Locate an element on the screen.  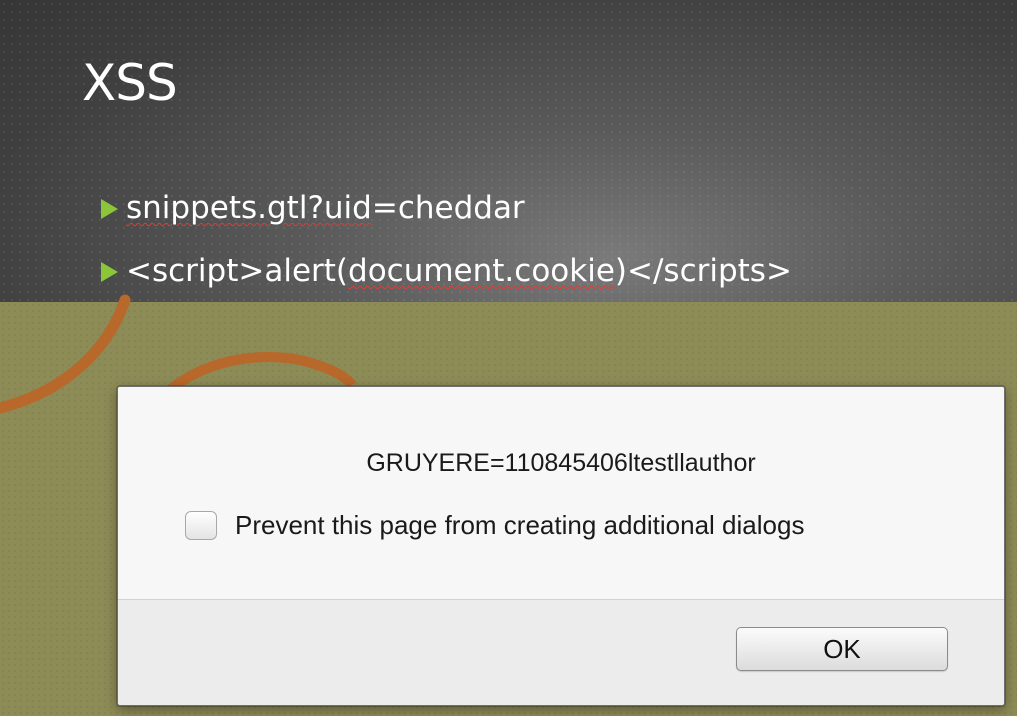
bullet-text-underlined: document.cookie is located at coordinates (481, 271).